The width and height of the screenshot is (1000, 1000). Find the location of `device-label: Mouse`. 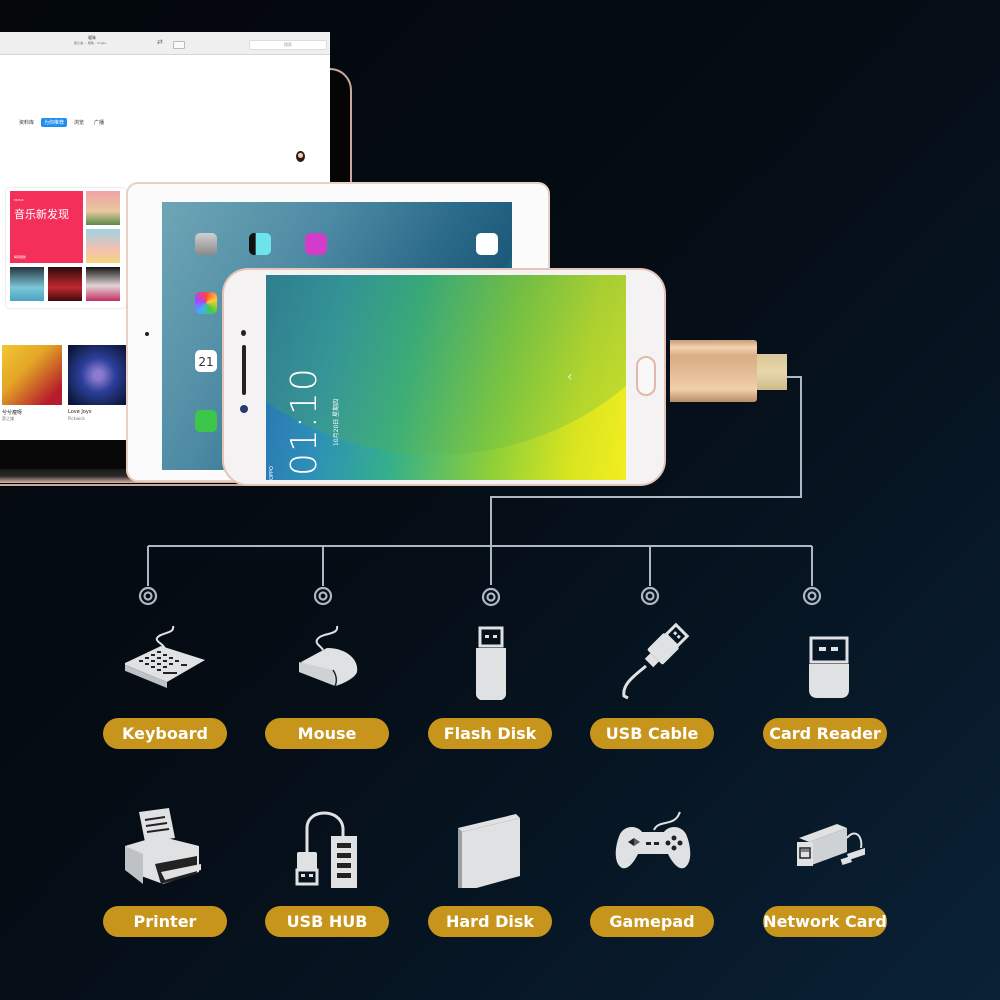

device-label: Mouse is located at coordinates (327, 733).